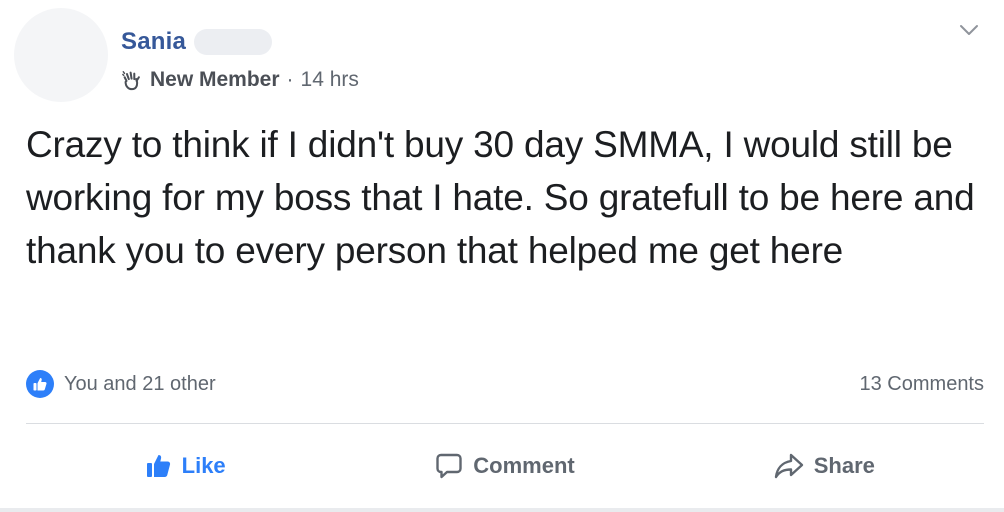 The image size is (1004, 512). What do you see at coordinates (505, 384) in the screenshot?
I see `reactions-summary: You and 21 other 13 Comments` at bounding box center [505, 384].